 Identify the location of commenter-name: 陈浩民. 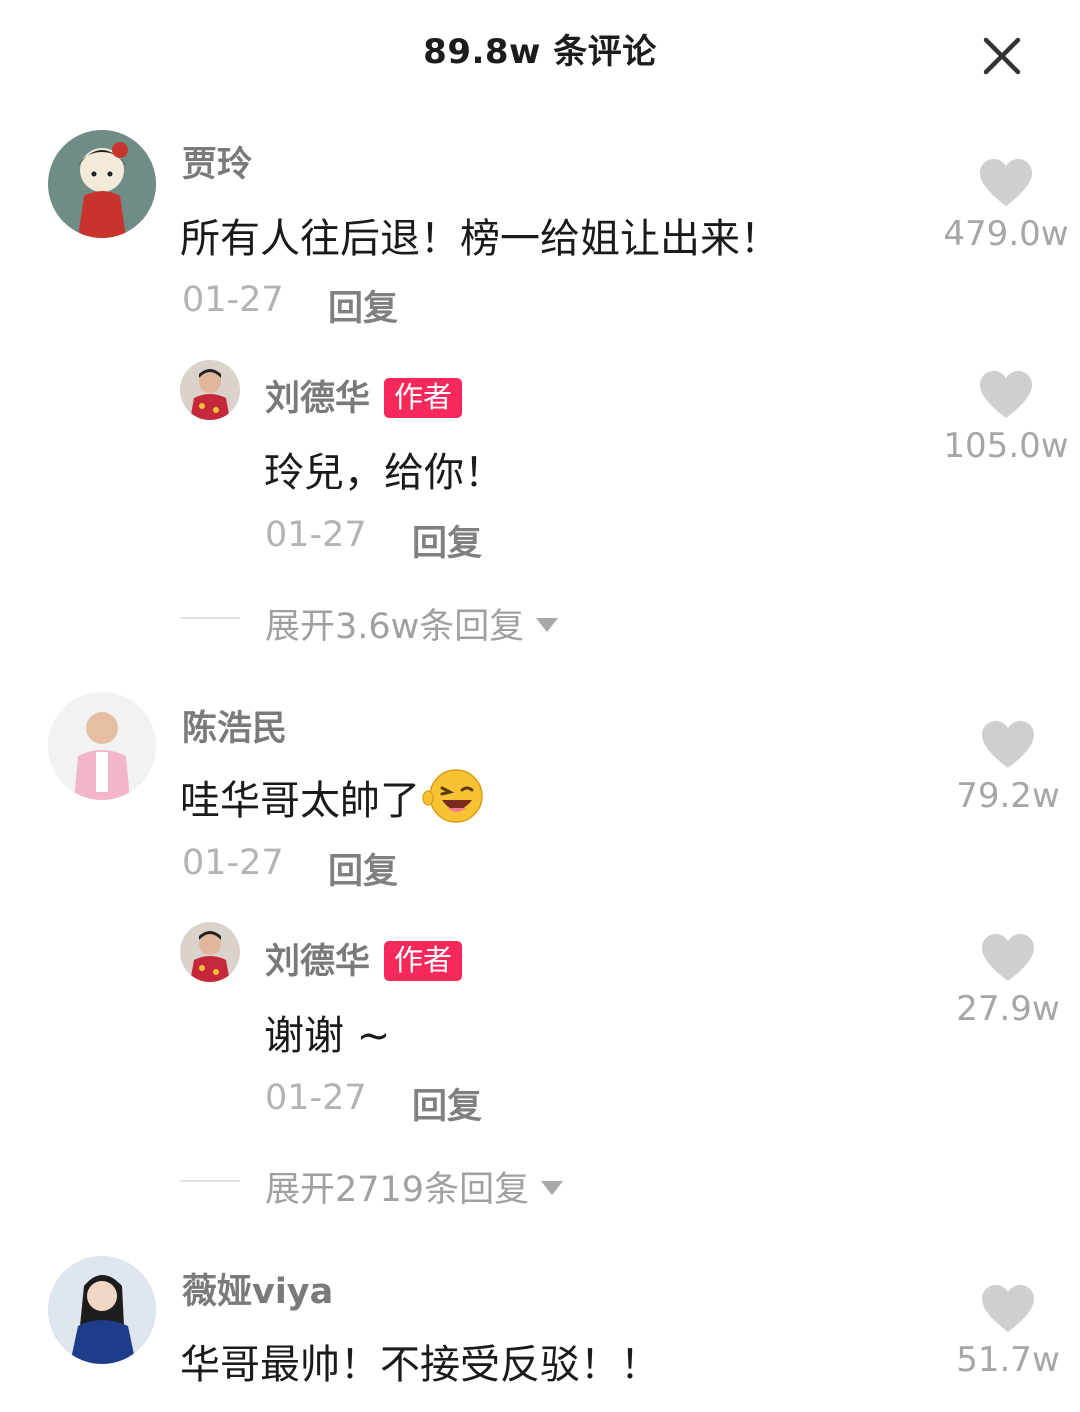
(234, 725).